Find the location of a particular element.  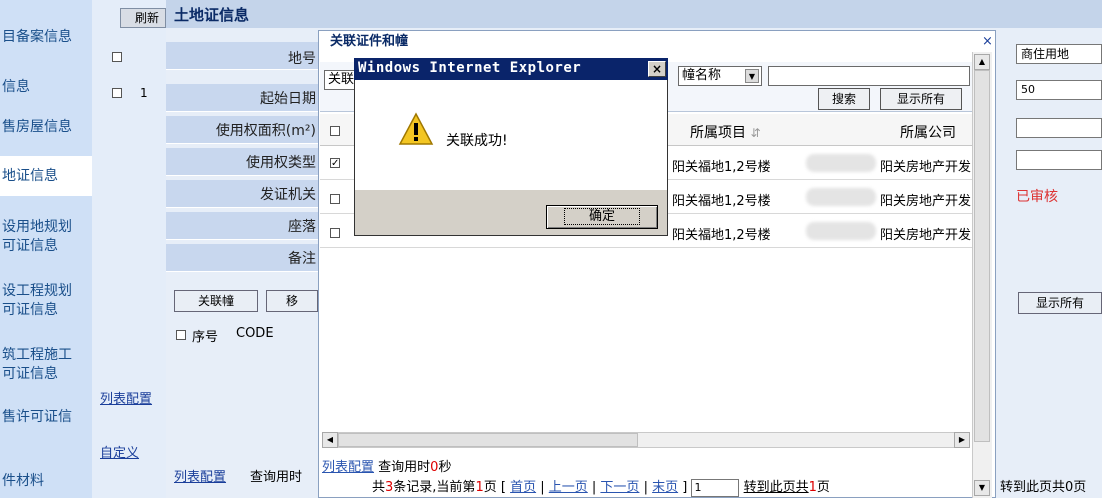

sidebar-item-label: 售房屋信息 is located at coordinates (37, 127).